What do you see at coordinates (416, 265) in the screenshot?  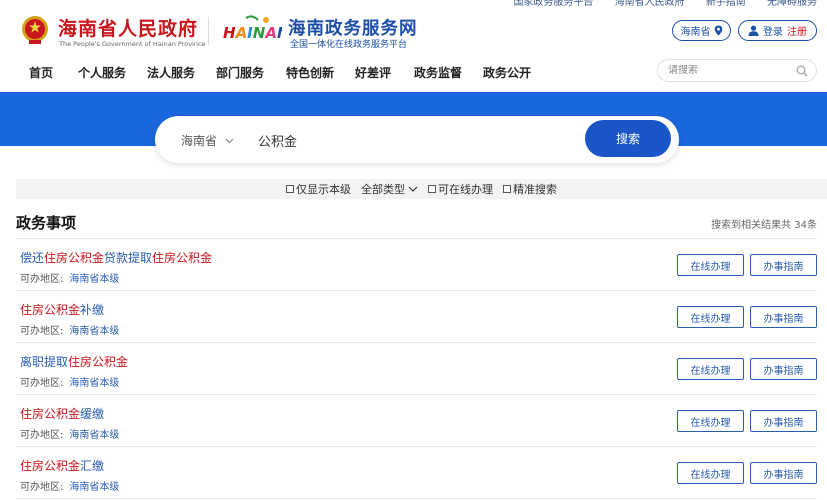 I see `table-row: 偿还住房公积金贷款提取住房公积金 可办地区: 海南省本级 在线办理 办事指南` at bounding box center [416, 265].